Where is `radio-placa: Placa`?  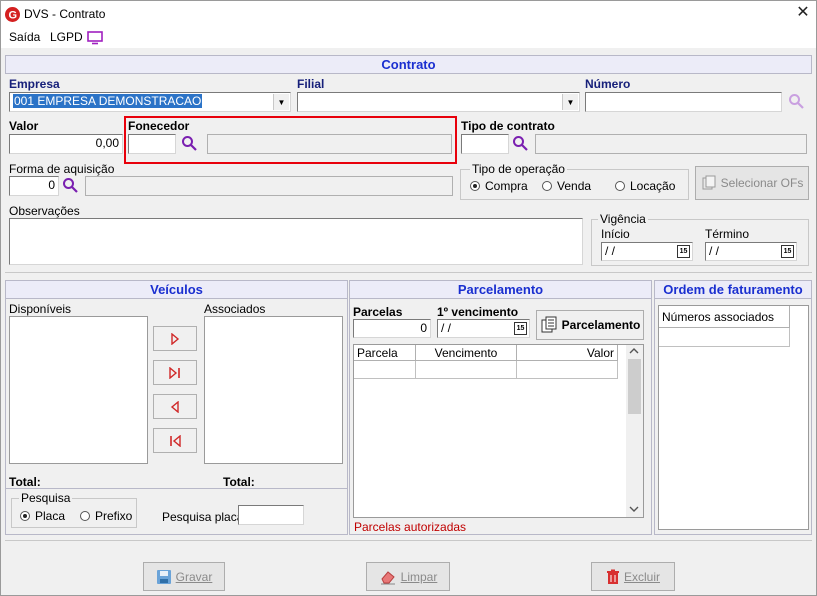 radio-placa: Placa is located at coordinates (42, 516).